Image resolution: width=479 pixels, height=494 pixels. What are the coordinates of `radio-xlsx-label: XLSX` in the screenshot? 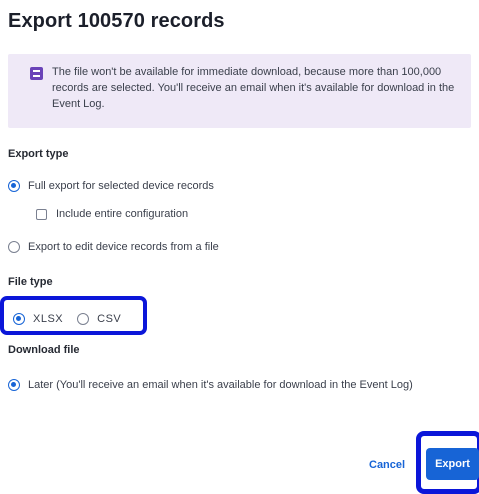 It's located at (48, 319).